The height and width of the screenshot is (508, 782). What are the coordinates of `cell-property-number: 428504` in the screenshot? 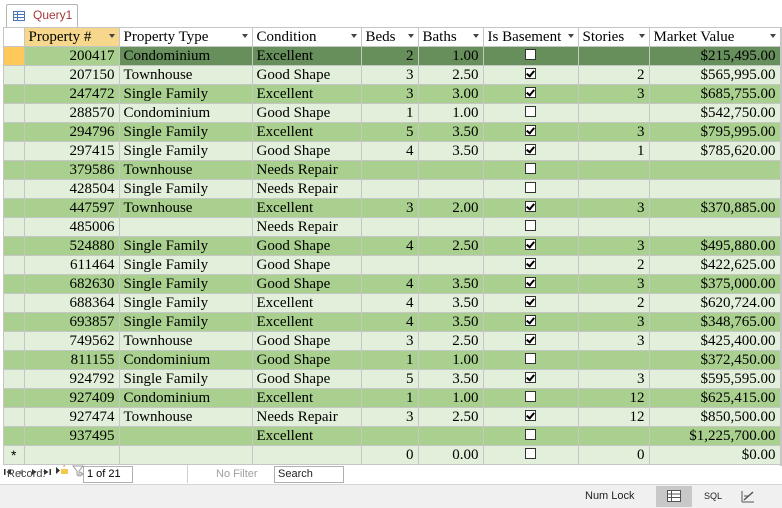 It's located at (72, 189).